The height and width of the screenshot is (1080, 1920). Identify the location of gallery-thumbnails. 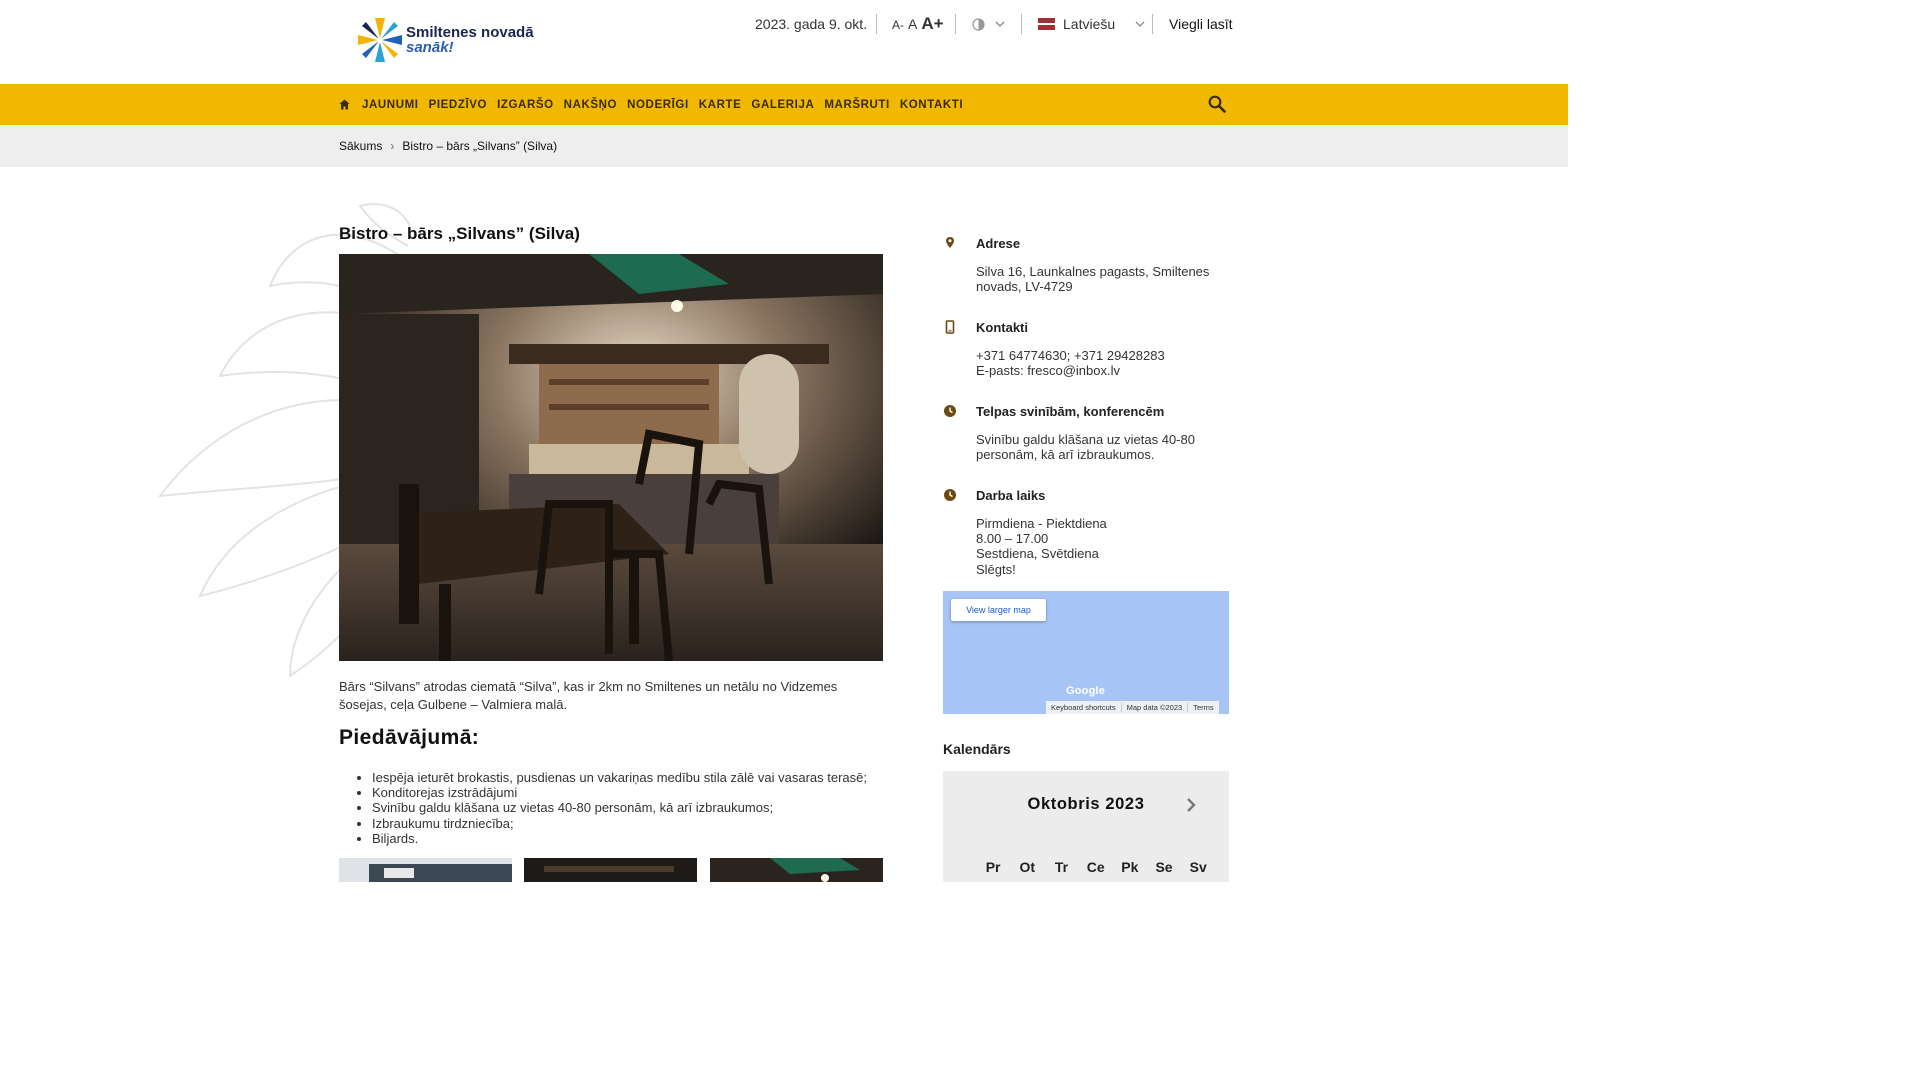
(611, 870).